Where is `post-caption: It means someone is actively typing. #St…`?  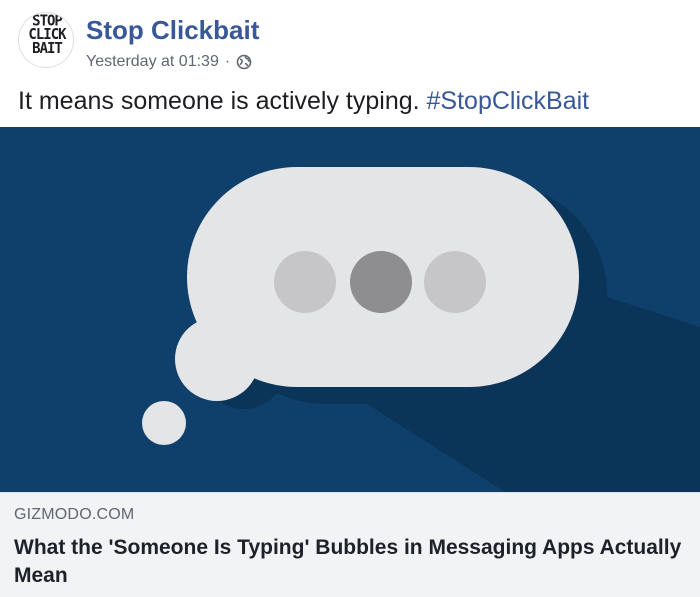 post-caption: It means someone is actively typing. #St… is located at coordinates (353, 101).